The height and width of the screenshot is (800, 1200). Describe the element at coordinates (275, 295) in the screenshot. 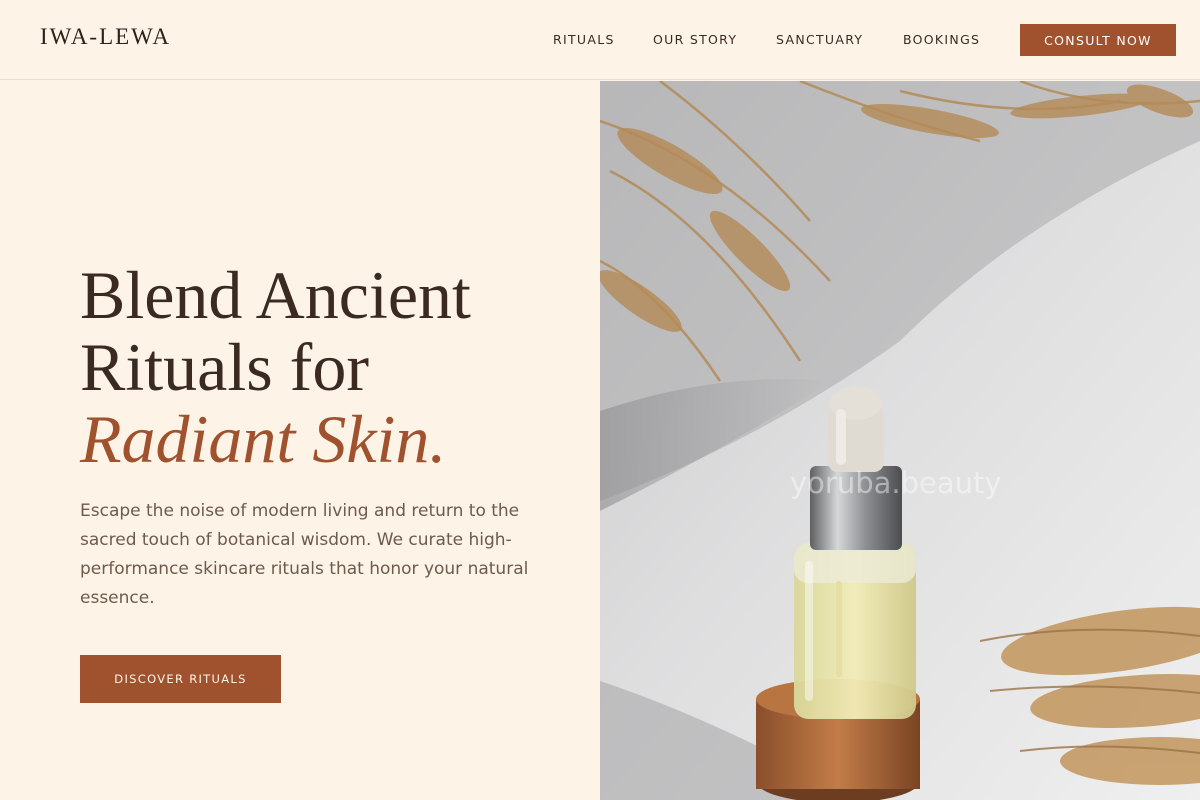

I see `headline-line-1: Blend Ancient` at that location.